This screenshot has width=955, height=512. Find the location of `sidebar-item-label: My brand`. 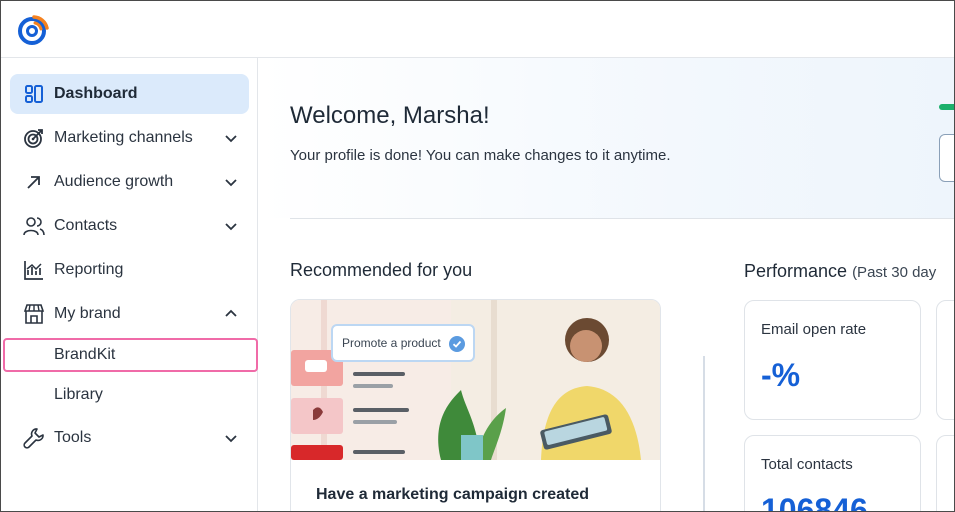

sidebar-item-label: My brand is located at coordinates (87, 313).